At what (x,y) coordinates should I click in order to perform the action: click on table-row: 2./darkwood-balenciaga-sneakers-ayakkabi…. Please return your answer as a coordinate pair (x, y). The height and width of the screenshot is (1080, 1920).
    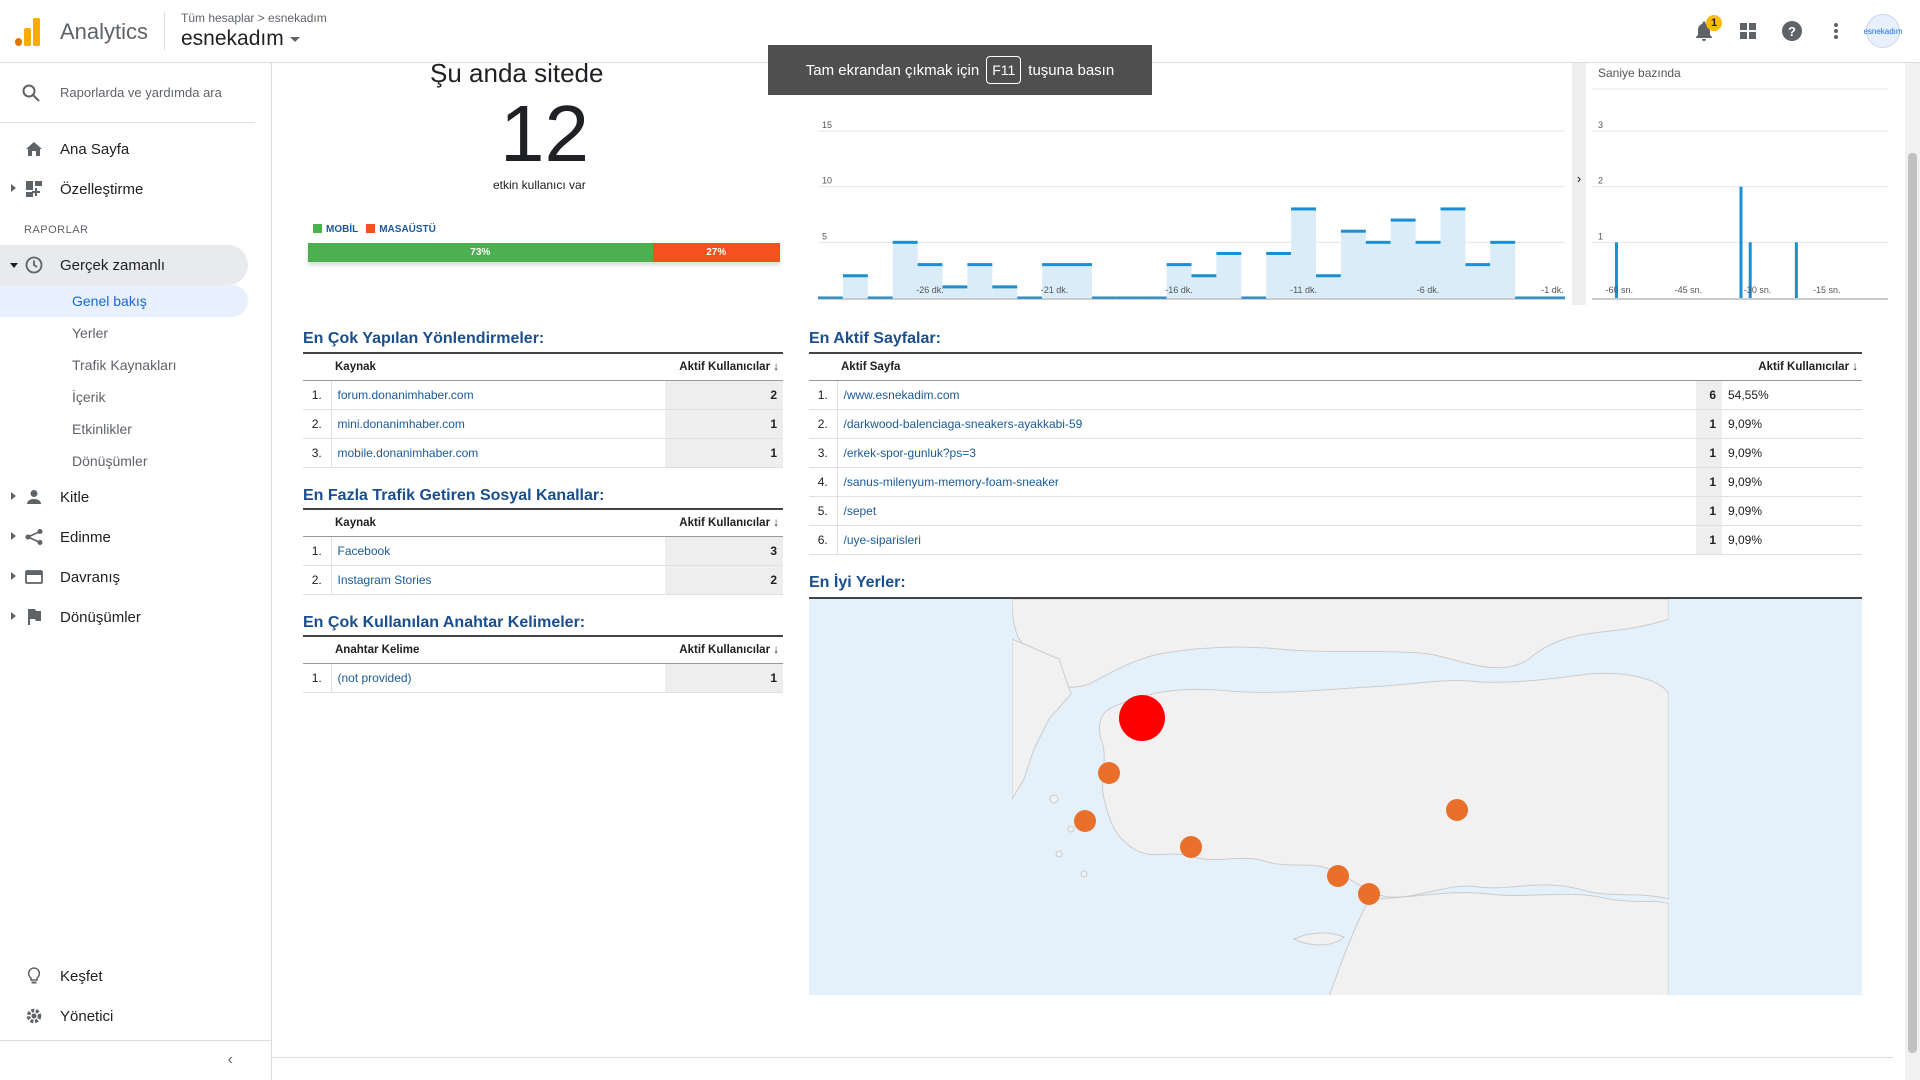
    Looking at the image, I should click on (1335, 424).